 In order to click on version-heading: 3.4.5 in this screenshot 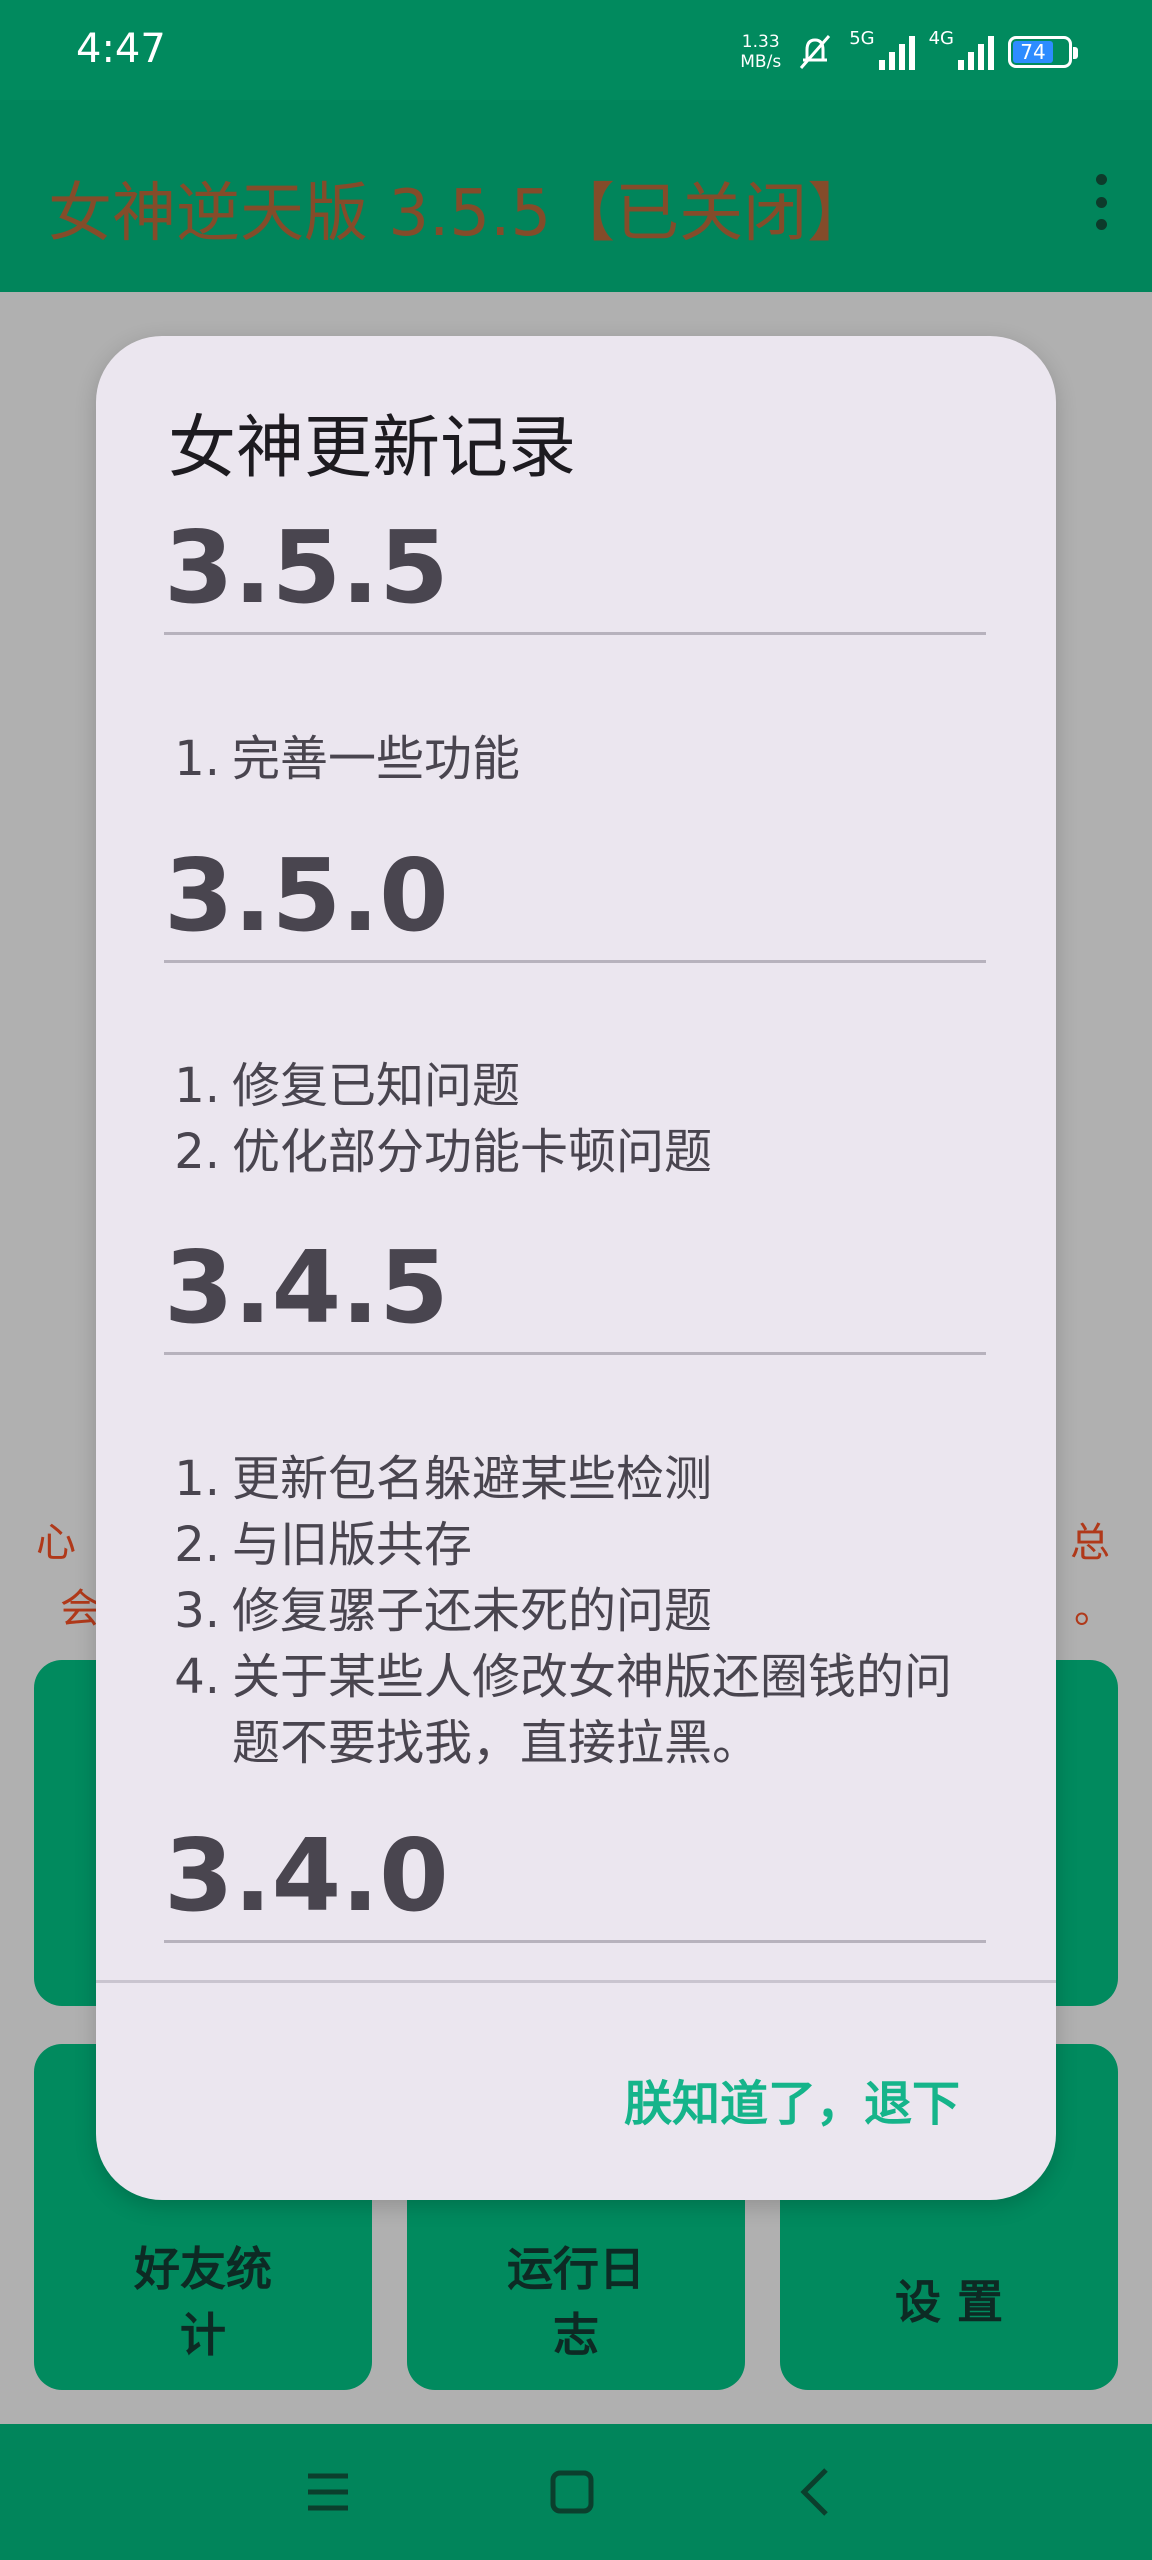, I will do `click(575, 1289)`.